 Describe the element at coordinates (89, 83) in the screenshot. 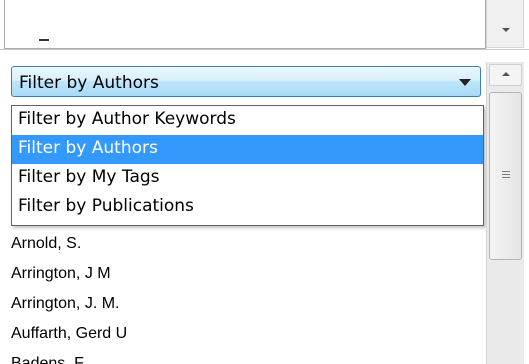

I see `filter-select-value: Filter by Authors` at that location.